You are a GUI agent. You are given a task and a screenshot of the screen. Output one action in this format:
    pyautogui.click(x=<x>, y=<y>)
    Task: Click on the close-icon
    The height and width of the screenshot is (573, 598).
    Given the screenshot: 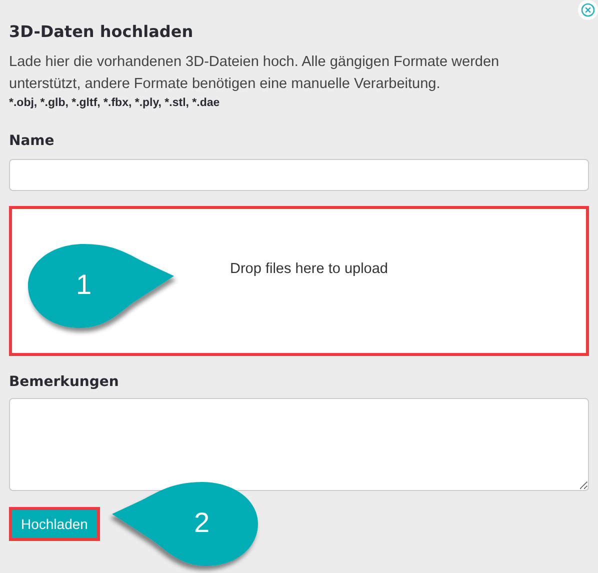 What is the action you would take?
    pyautogui.click(x=588, y=10)
    